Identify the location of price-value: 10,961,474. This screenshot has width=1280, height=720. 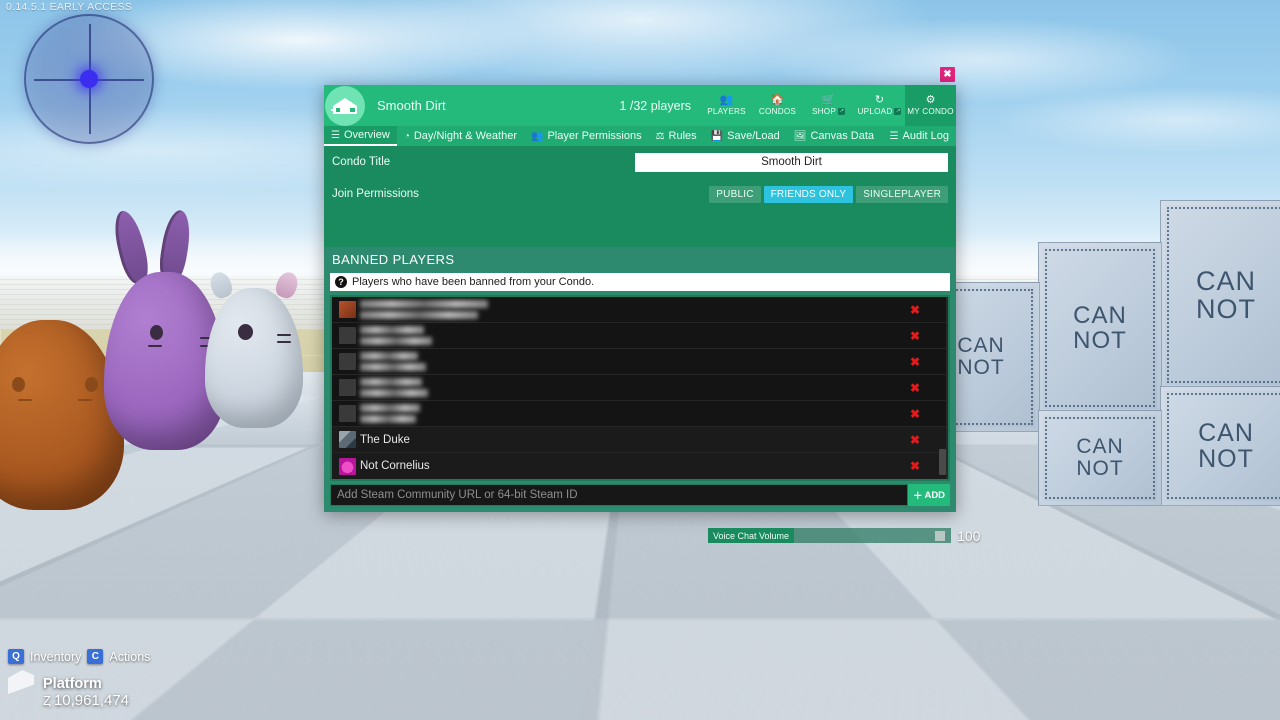
(91, 700).